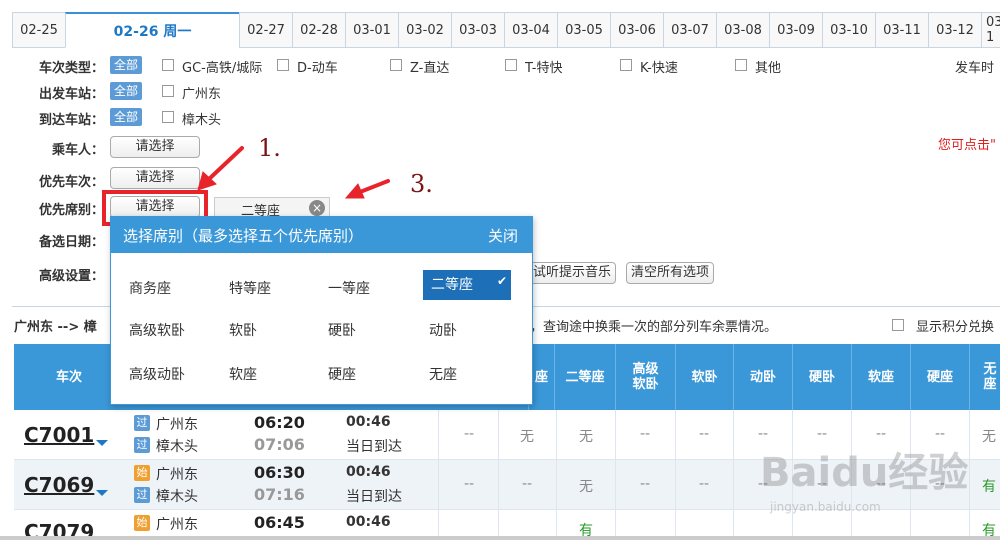 The image size is (1000, 540). Describe the element at coordinates (654, 327) in the screenshot. I see `route-desc: ，查询途中换乘一次的部分列车余票情况。` at that location.